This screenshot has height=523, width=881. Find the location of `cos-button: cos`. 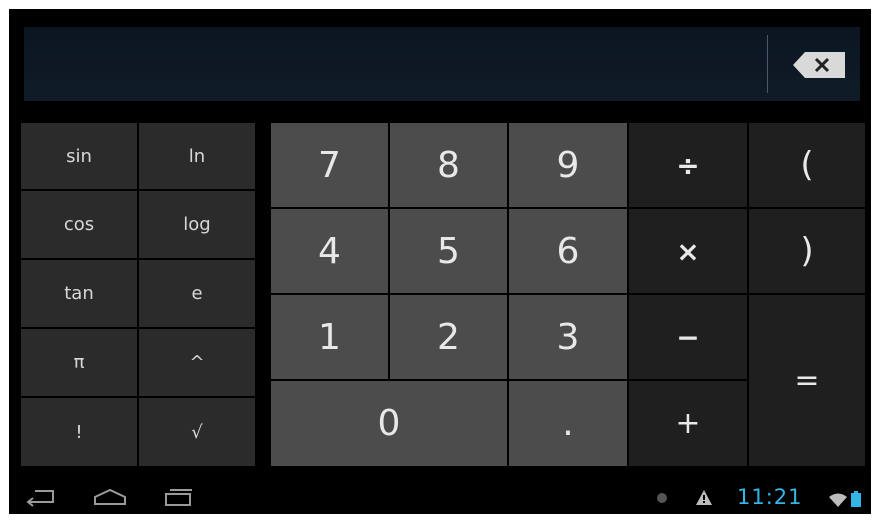

cos-button: cos is located at coordinates (79, 224).